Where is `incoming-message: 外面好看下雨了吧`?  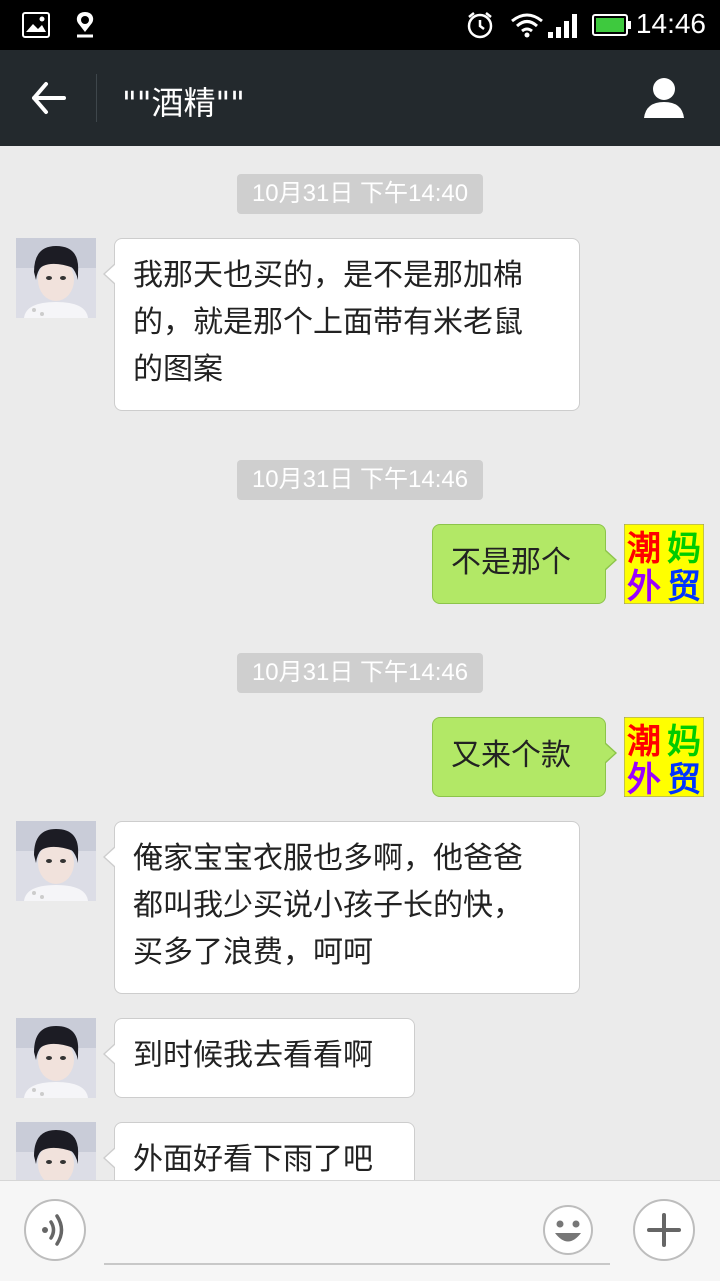
incoming-message: 外面好看下雨了吧 is located at coordinates (259, 1151).